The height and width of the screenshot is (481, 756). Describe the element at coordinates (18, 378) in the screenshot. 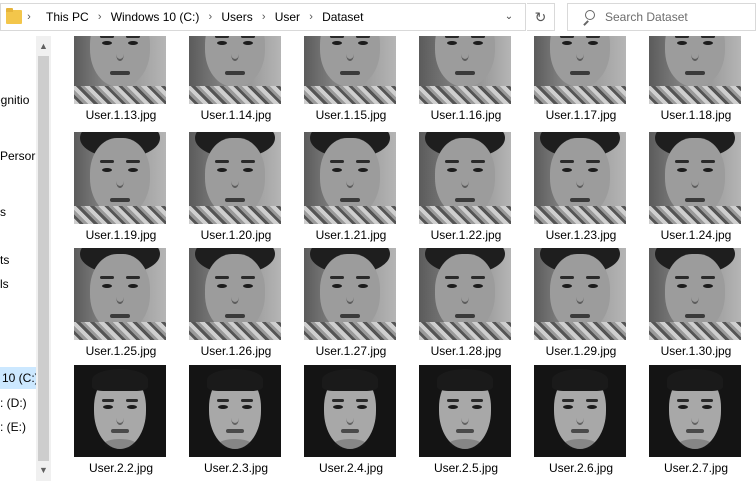

I see `nav-item-windows-drive: 10 (C:)` at that location.